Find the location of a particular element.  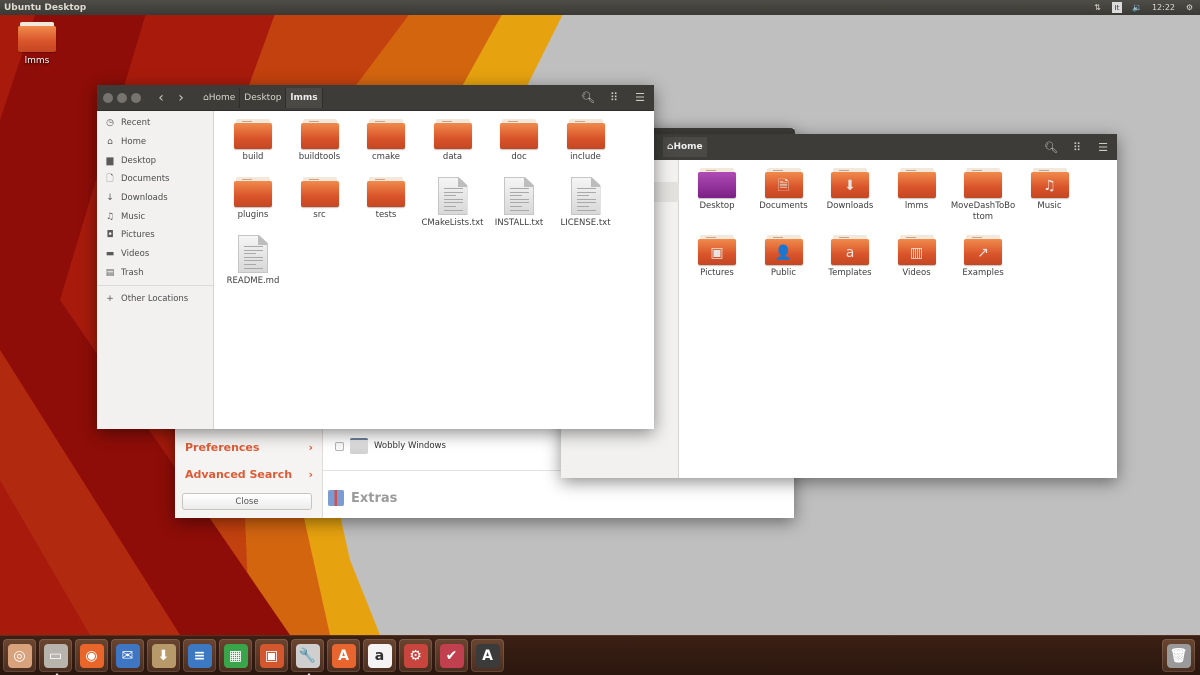

launcher-system-settings: ⚙ is located at coordinates (415, 655).